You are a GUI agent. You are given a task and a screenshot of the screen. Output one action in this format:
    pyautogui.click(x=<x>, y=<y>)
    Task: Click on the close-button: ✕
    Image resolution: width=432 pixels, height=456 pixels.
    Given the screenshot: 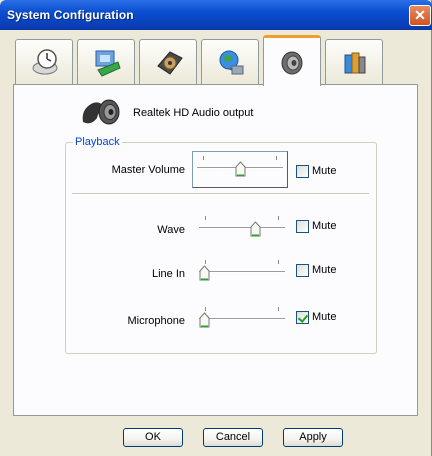 What is the action you would take?
    pyautogui.click(x=420, y=15)
    